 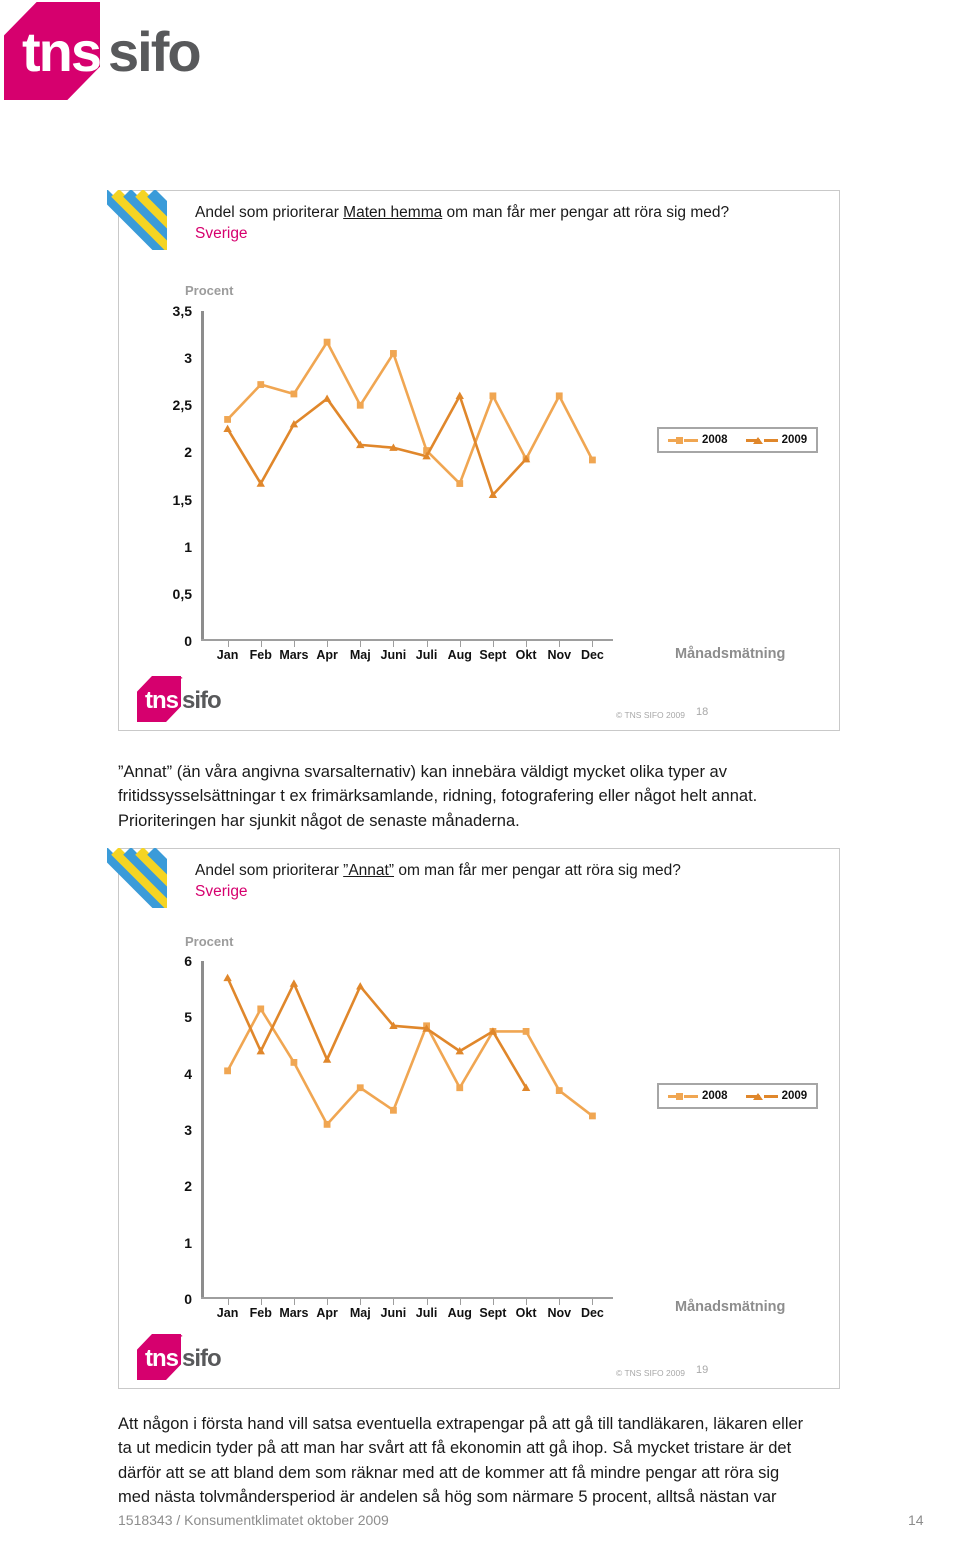 I want to click on slide1-title-underlined: Maten hemma, so click(x=393, y=212).